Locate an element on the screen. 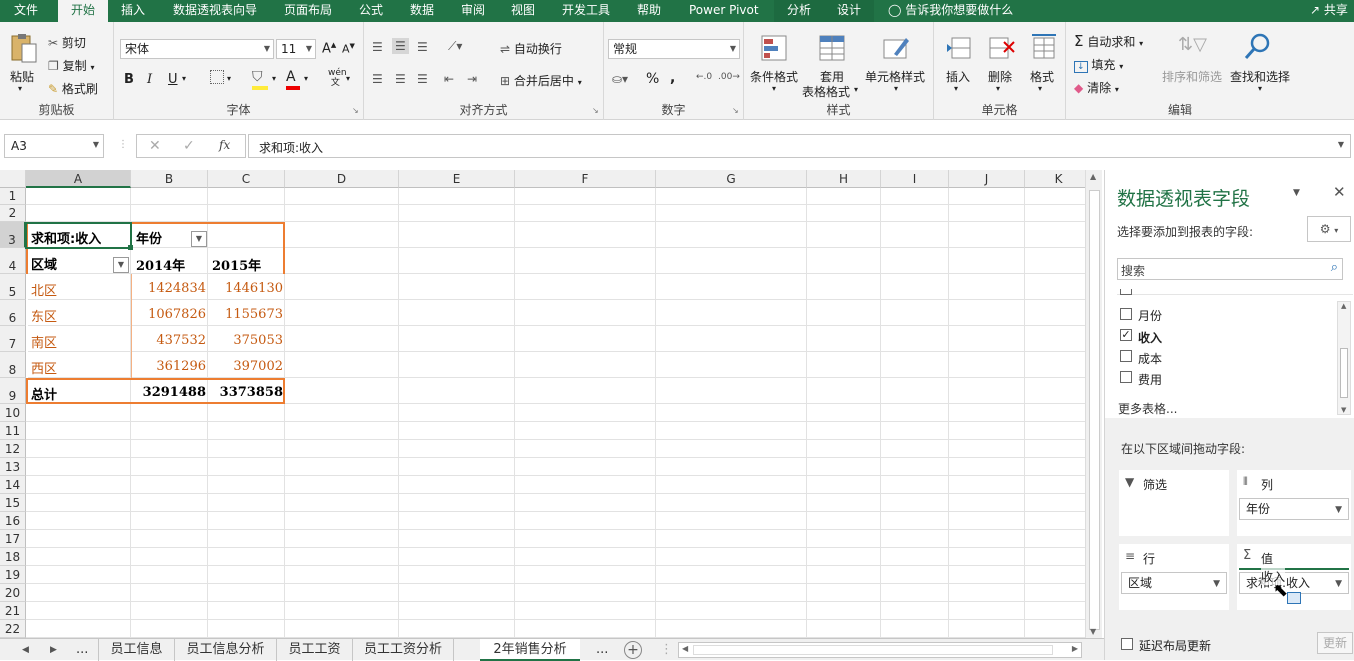  clear-button: ◆ 清除 ▾ is located at coordinates (1096, 87).